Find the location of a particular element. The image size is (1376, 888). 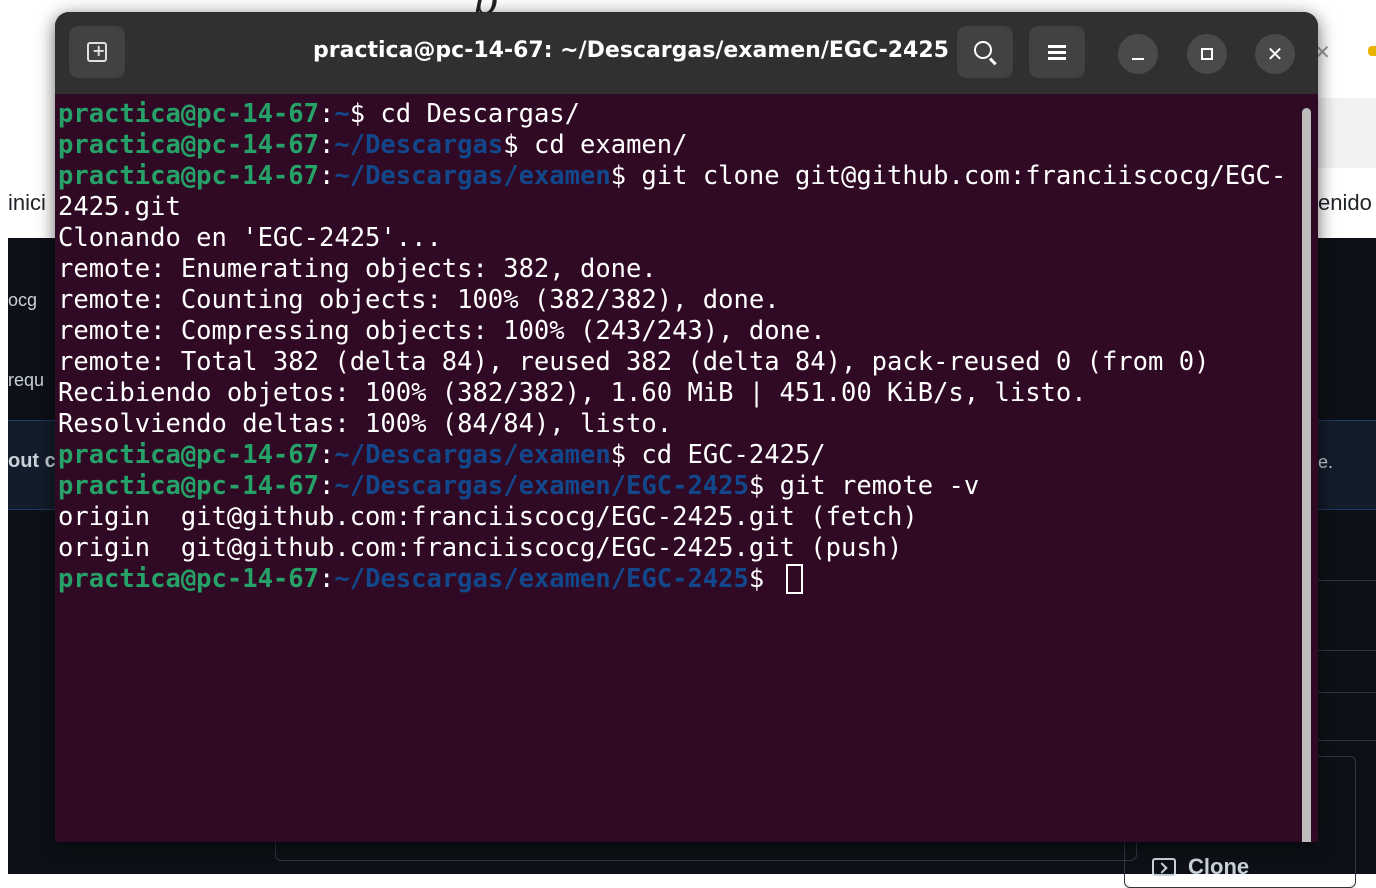

terminal-output-line: remote: Enumerating objects: 382, done. is located at coordinates (357, 269).